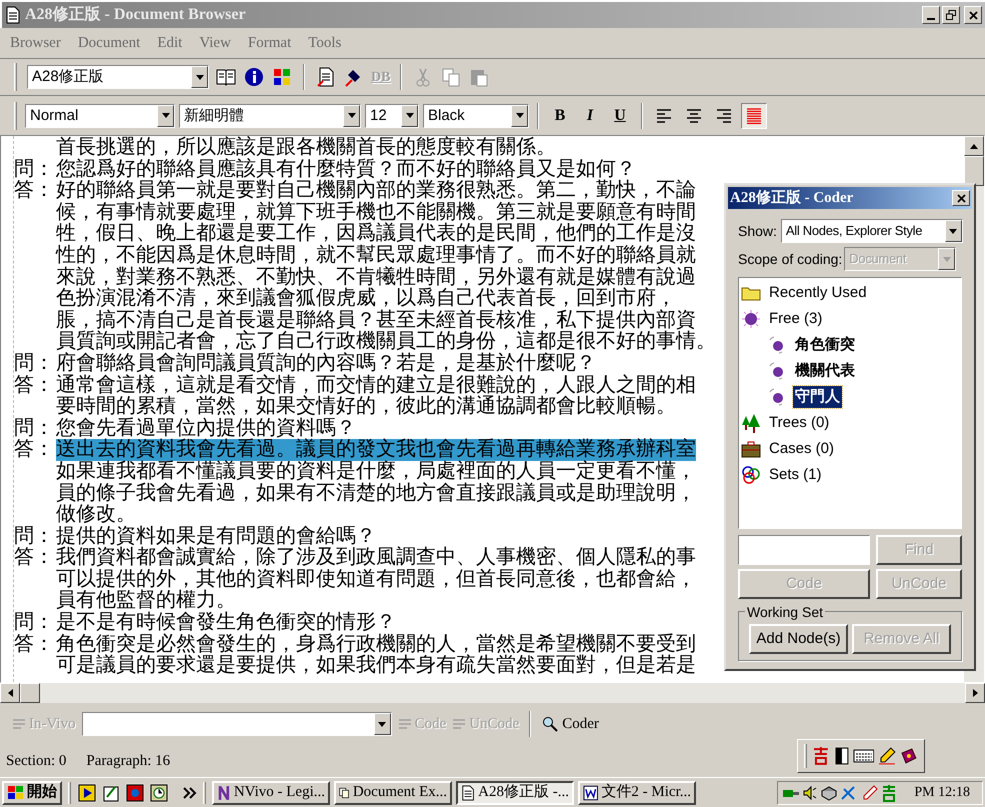 The height and width of the screenshot is (807, 985). I want to click on working-set-button: Add Node(s), so click(798, 639).